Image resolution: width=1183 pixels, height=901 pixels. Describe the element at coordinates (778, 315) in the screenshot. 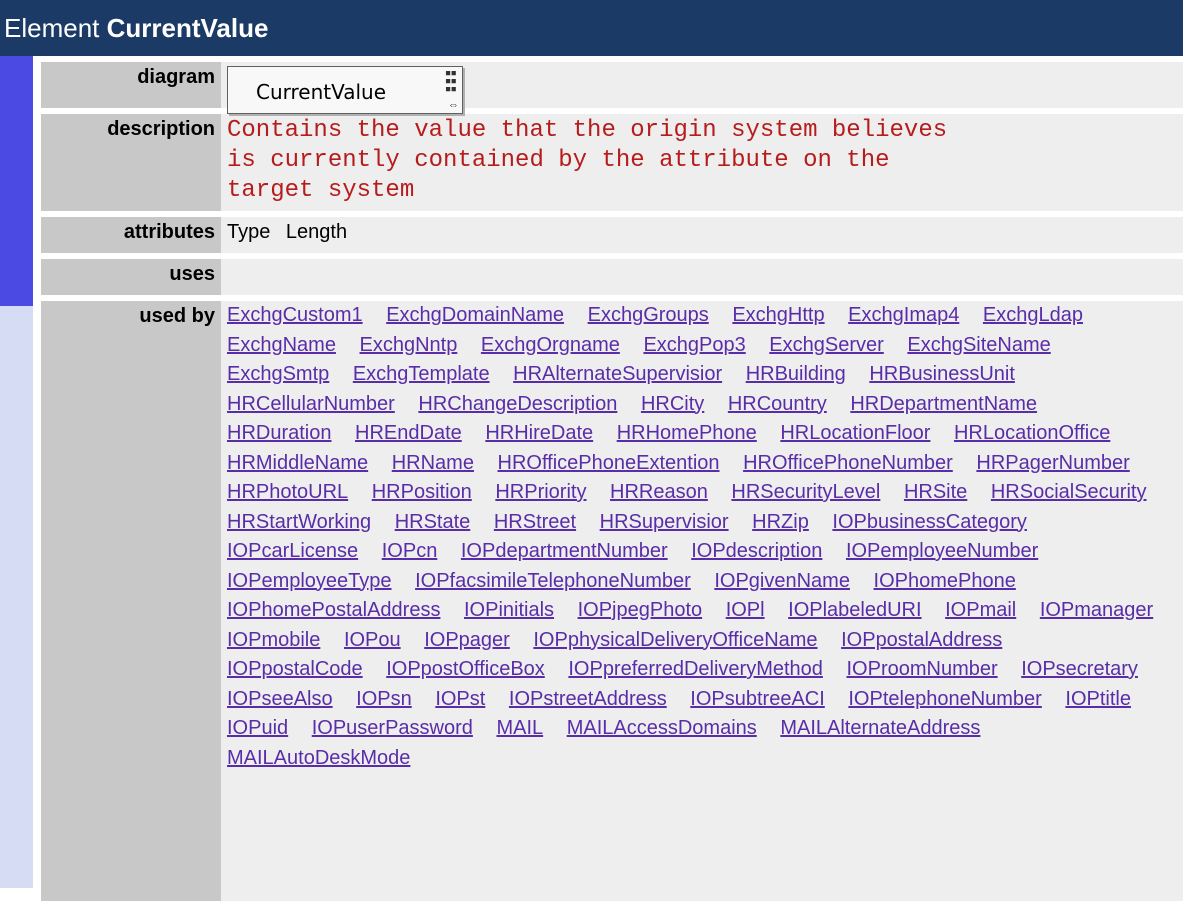

I see `used-by-link: ExchgHttp` at that location.